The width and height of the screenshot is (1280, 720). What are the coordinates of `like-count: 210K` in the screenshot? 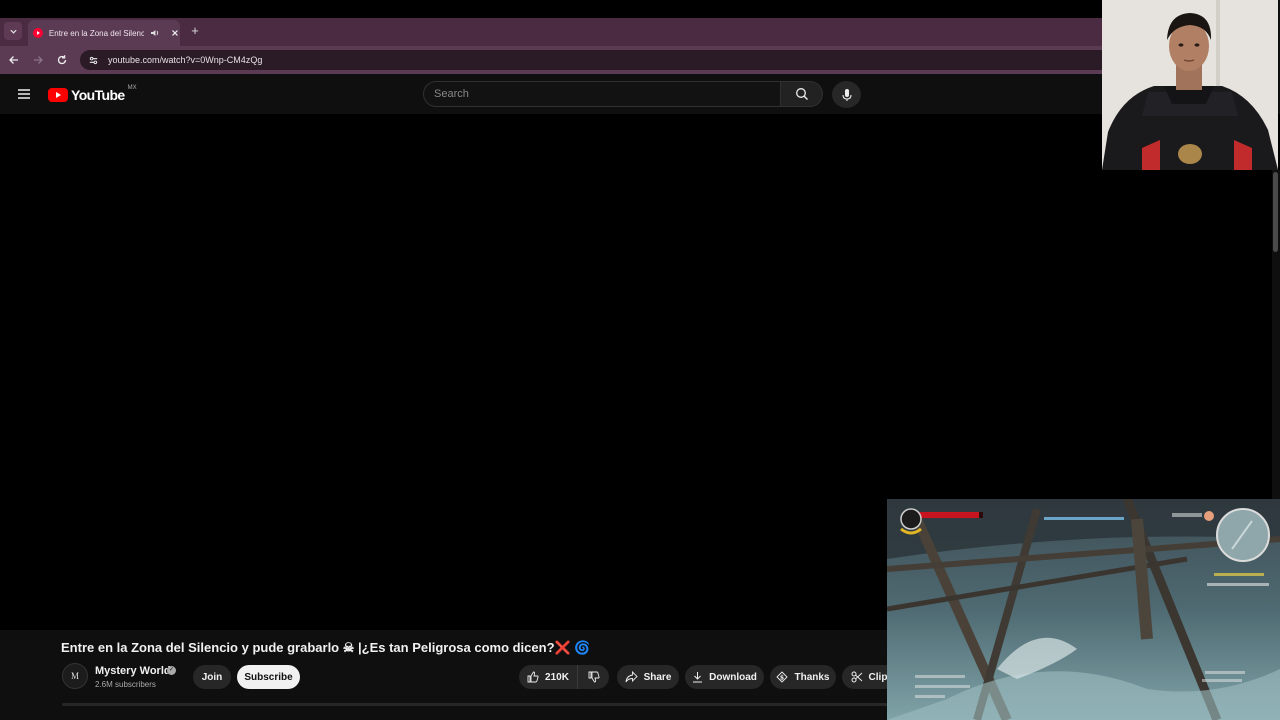 It's located at (557, 677).